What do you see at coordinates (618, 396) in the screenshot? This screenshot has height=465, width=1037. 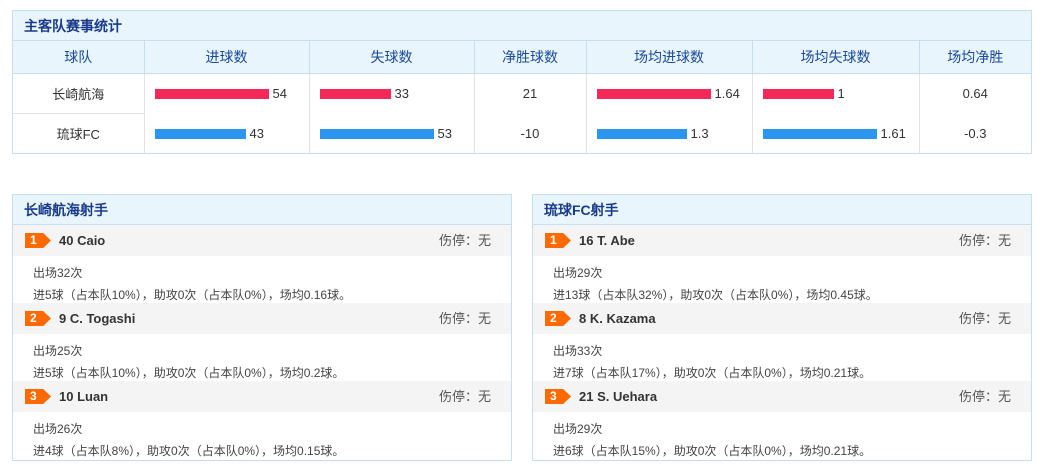 I see `player-name: 21 S. Uehara` at bounding box center [618, 396].